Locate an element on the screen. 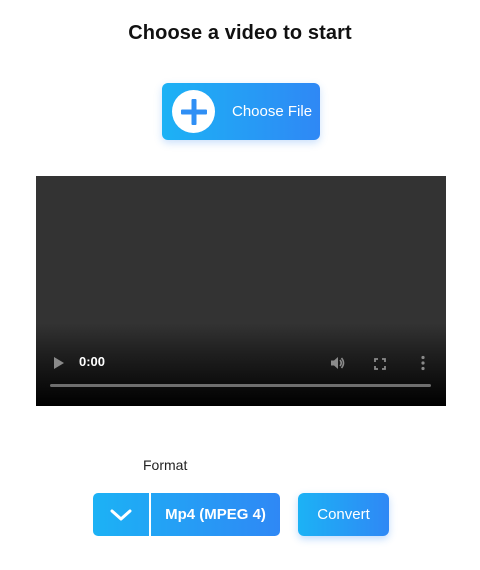 The width and height of the screenshot is (480, 570). plus-circle-icon is located at coordinates (193, 111).